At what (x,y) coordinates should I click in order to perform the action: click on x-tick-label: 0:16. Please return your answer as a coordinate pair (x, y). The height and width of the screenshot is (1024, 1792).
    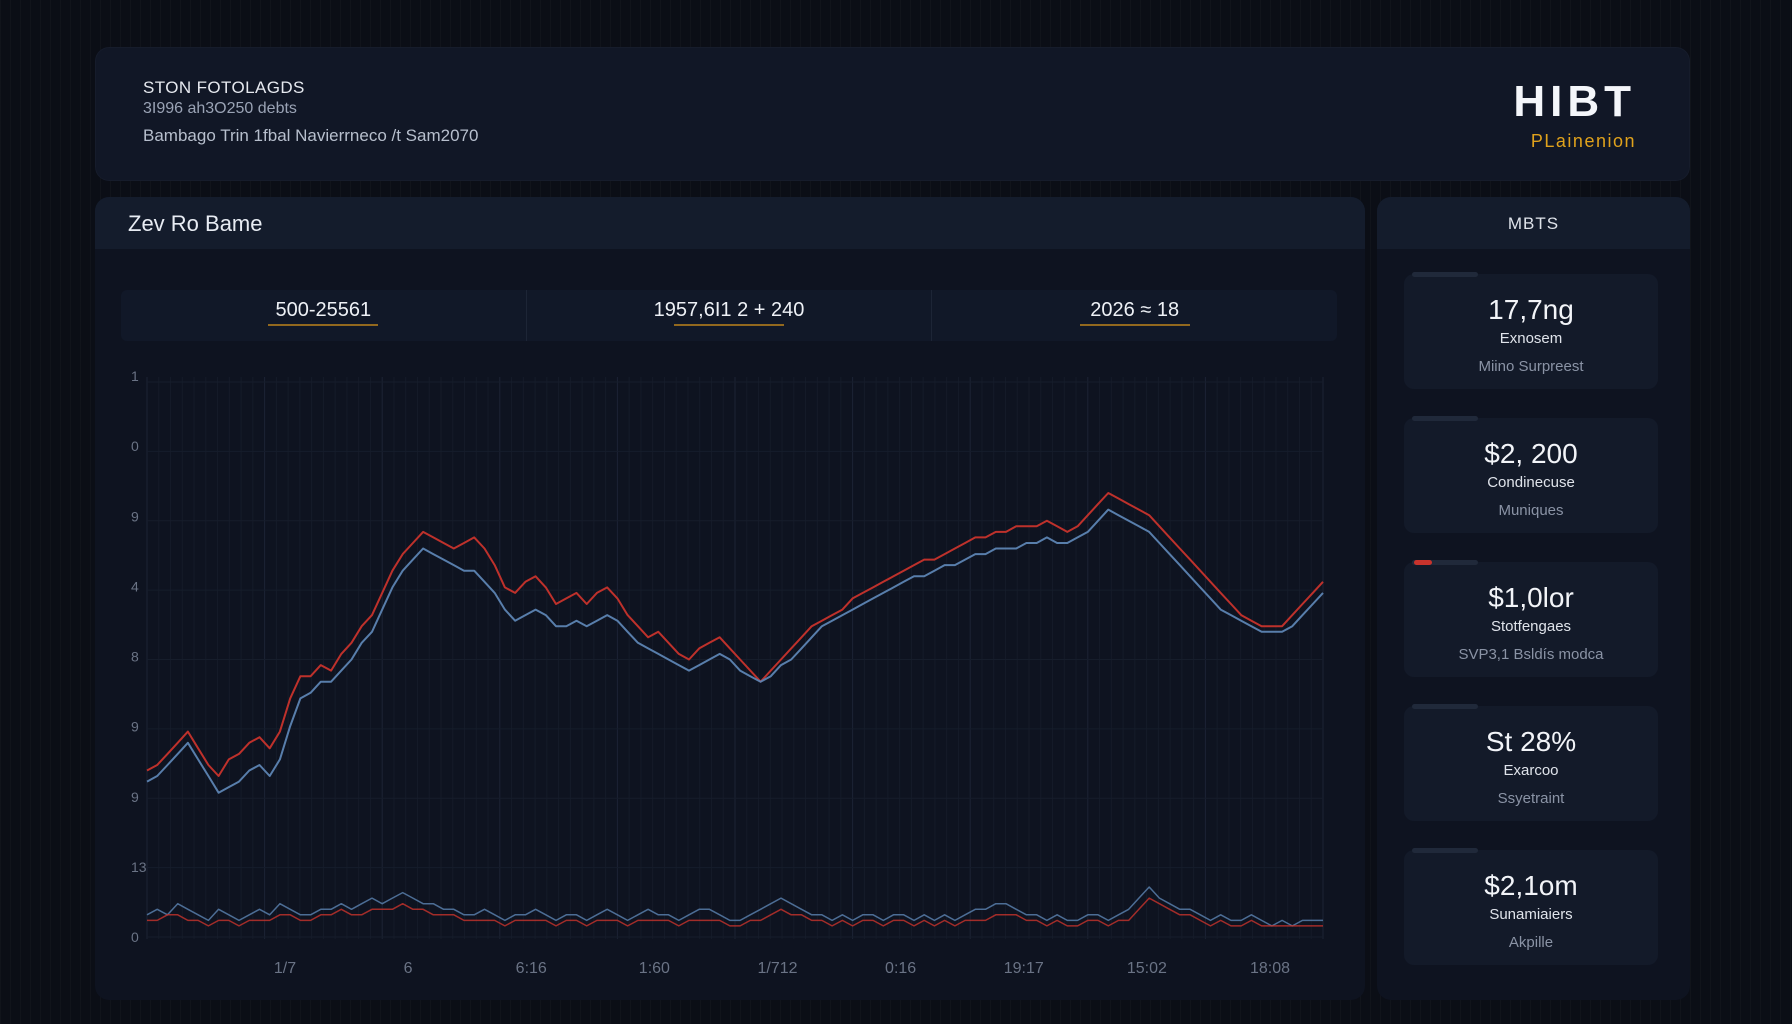
    Looking at the image, I should click on (900, 968).